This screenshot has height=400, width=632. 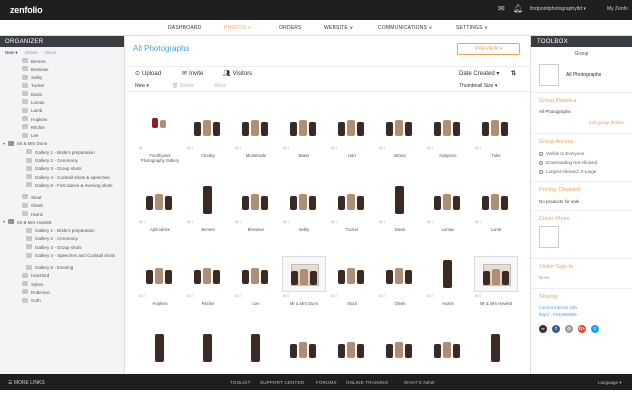 I want to click on gallery-tile: ▤ 5 Montelaide, so click(x=256, y=143).